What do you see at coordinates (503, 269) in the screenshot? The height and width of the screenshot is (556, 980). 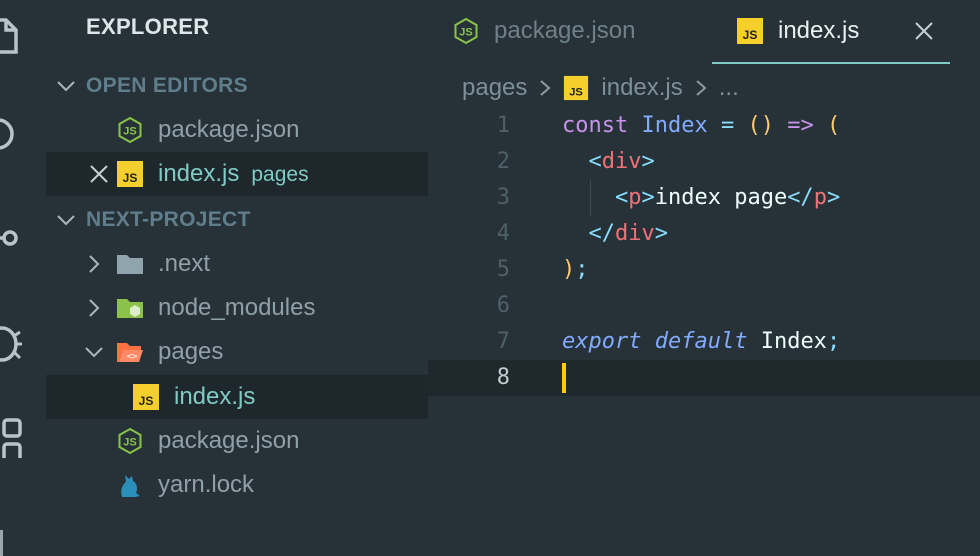 I see `line-number: 5` at bounding box center [503, 269].